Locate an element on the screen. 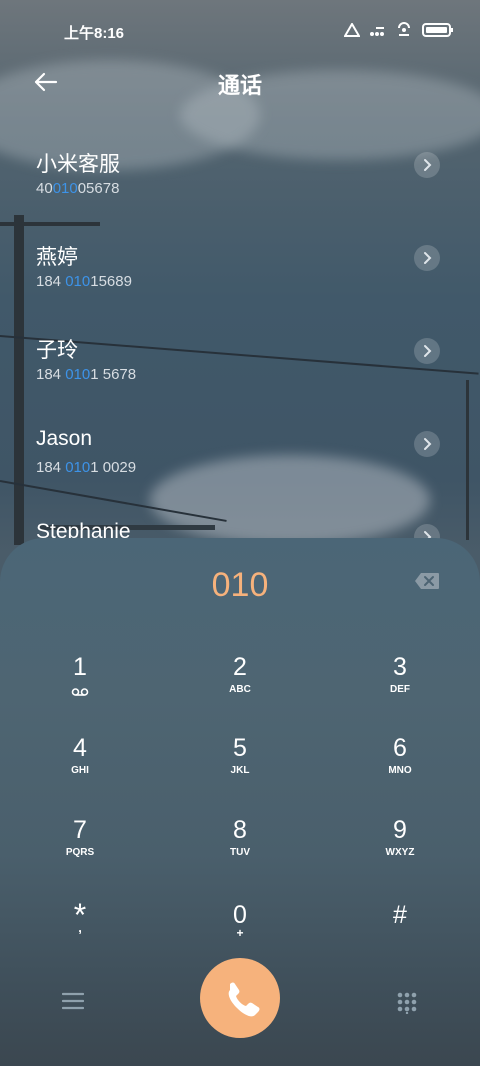  call-button is located at coordinates (240, 998).